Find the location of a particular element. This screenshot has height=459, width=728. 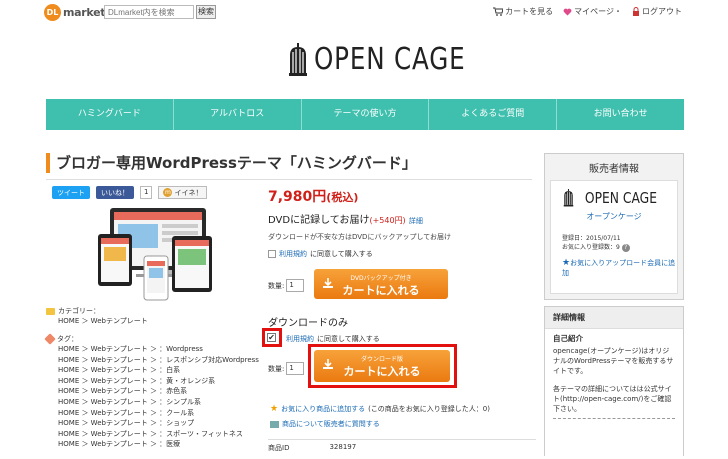

tag-item: HOME ＞ Webテンプレート ＞ ：黄・オレンジ系 is located at coordinates (158, 381).